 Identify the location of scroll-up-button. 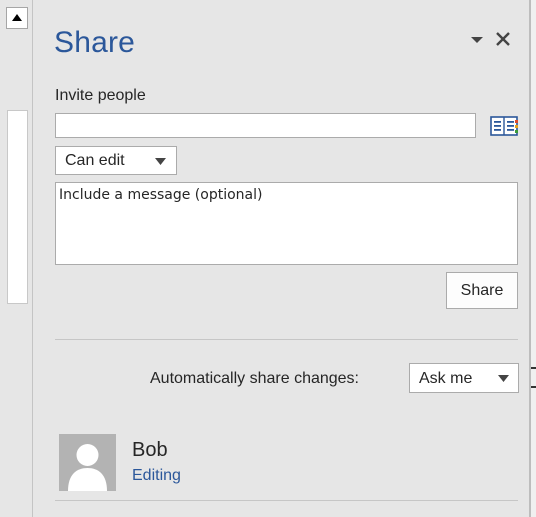
(17, 18).